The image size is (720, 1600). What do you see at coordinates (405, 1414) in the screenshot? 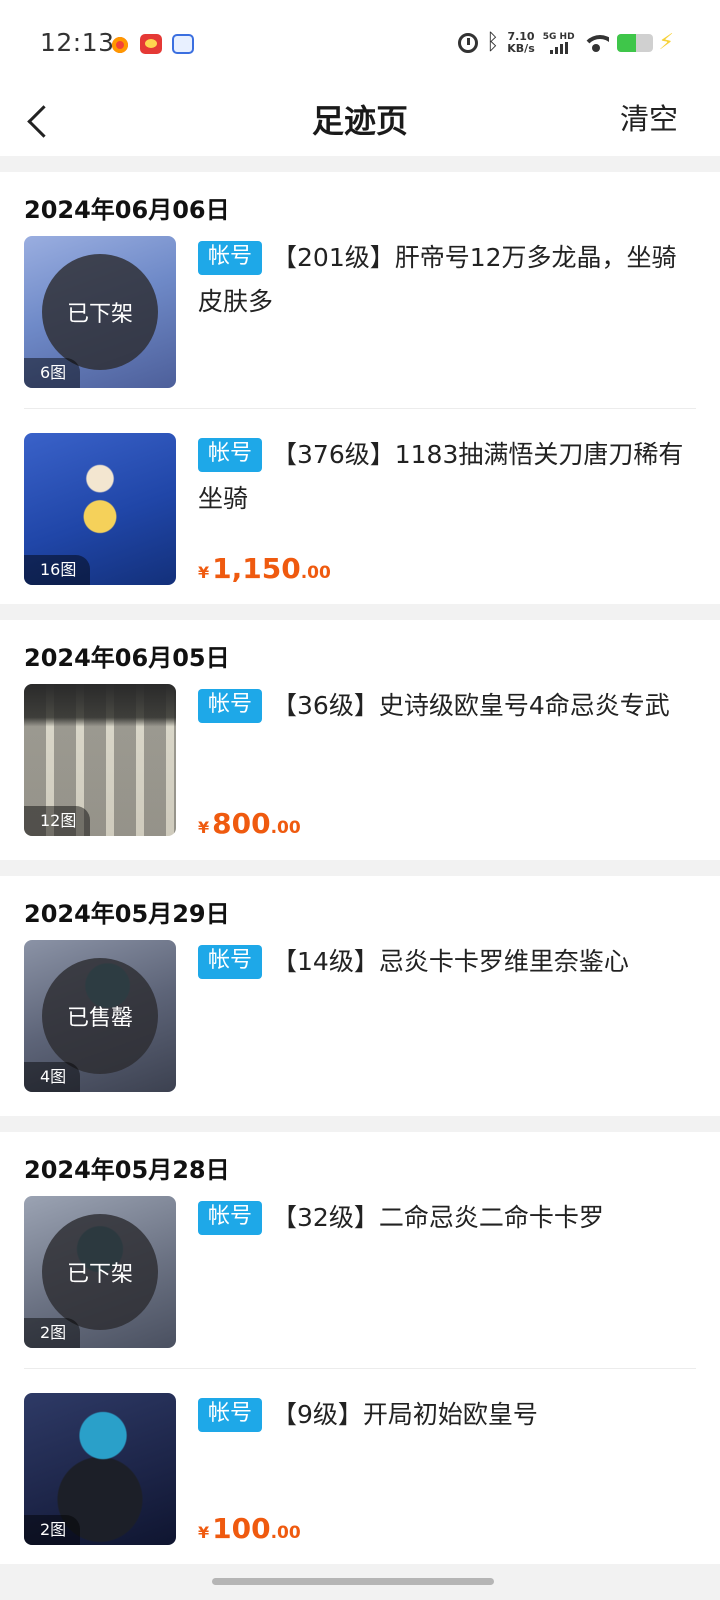
I see `listing-title-text: 【9级】开局初始欧皇号` at bounding box center [405, 1414].